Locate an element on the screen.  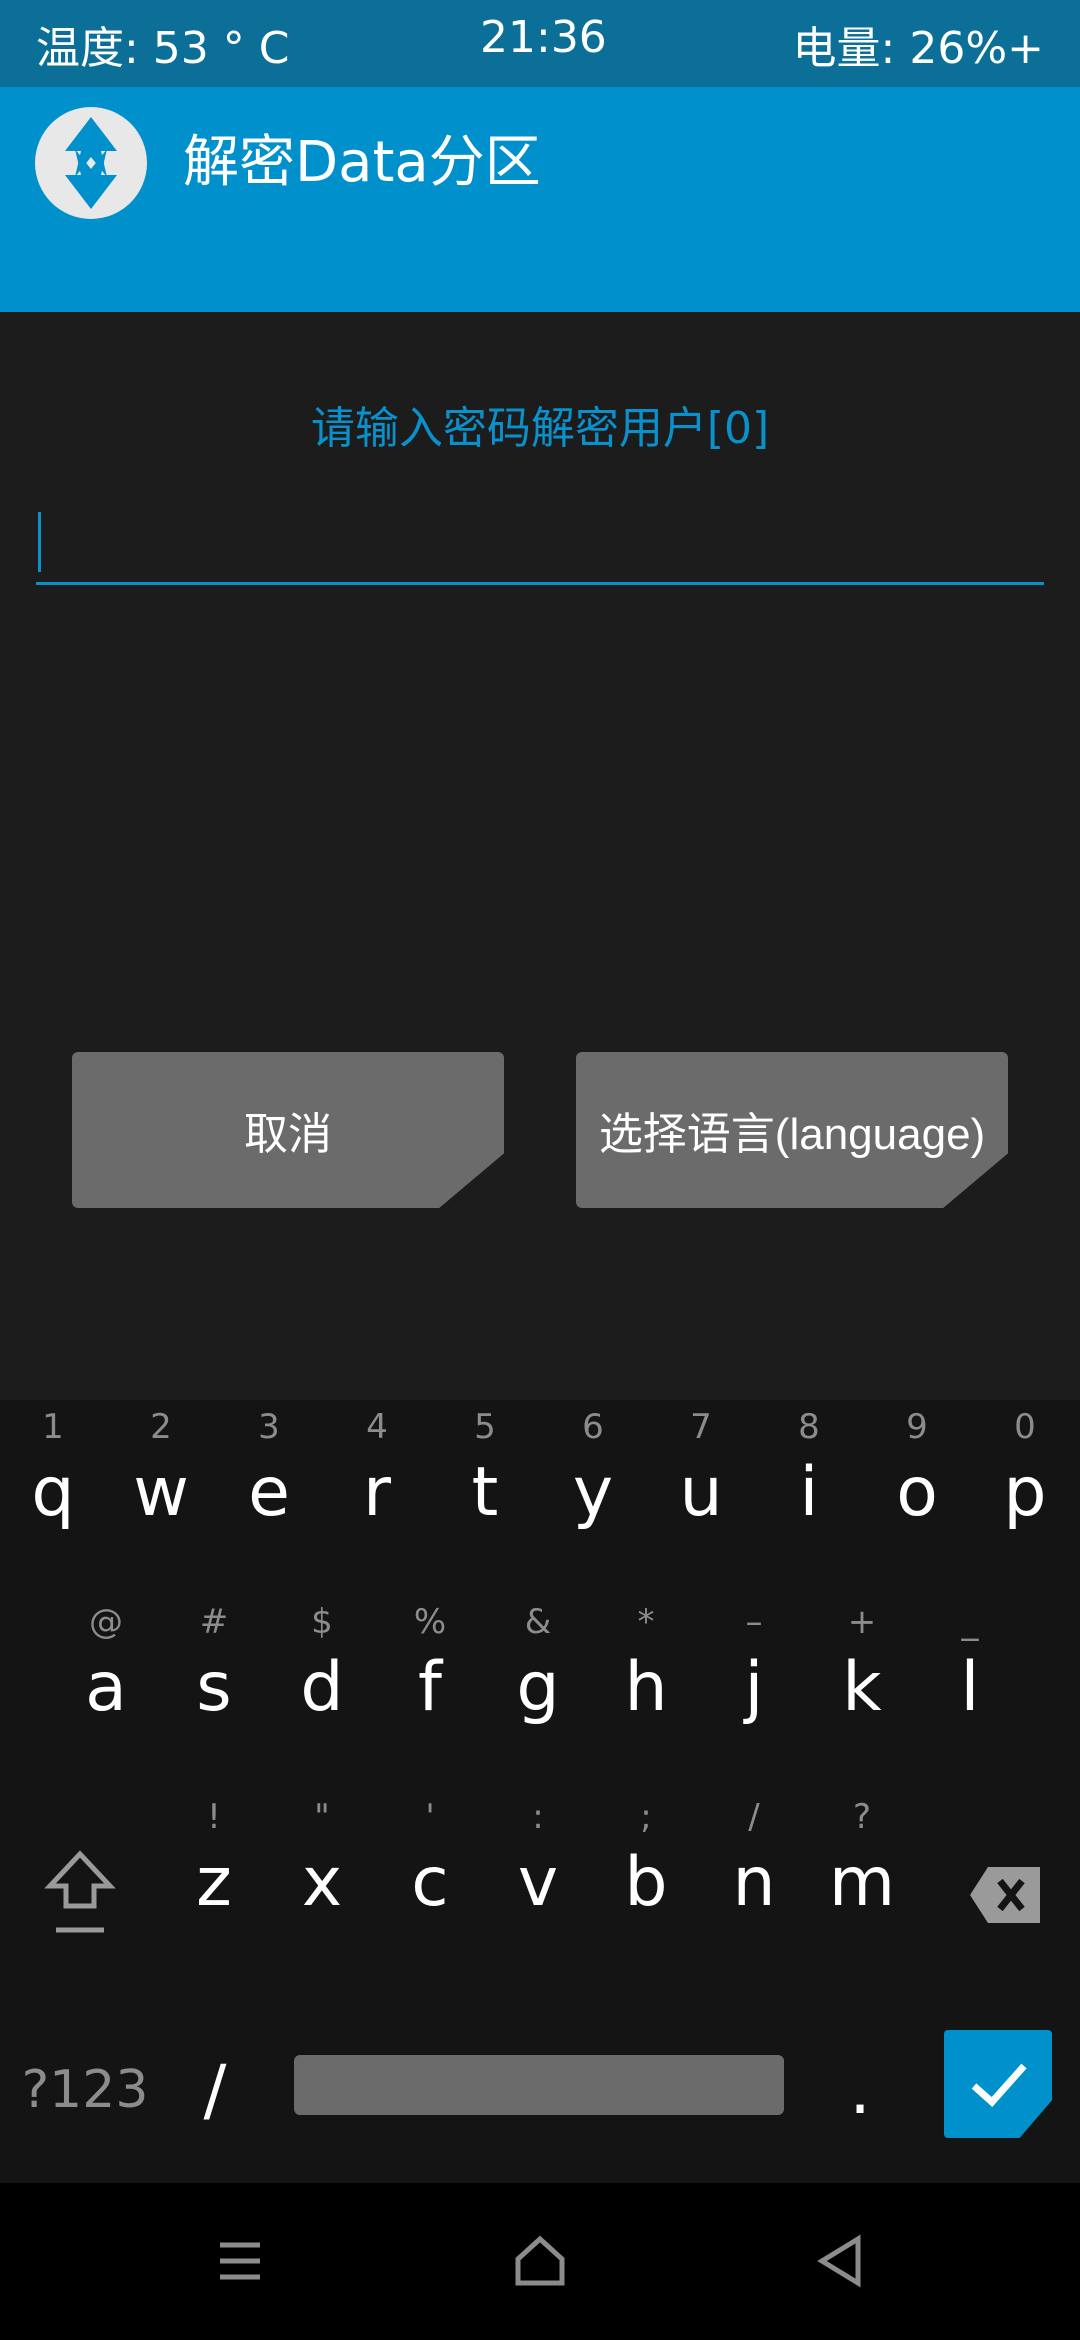
home-button is located at coordinates (540, 2261).